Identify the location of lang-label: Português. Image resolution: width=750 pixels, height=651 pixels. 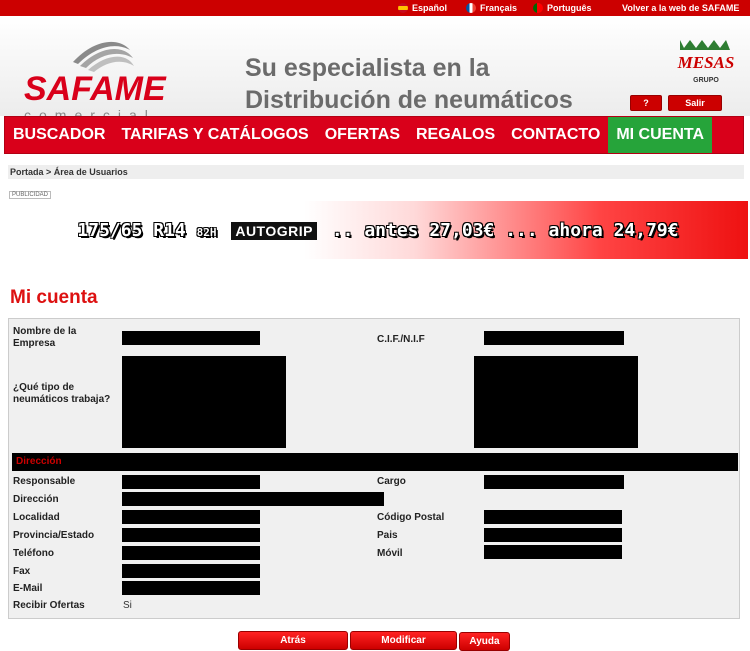
(569, 7).